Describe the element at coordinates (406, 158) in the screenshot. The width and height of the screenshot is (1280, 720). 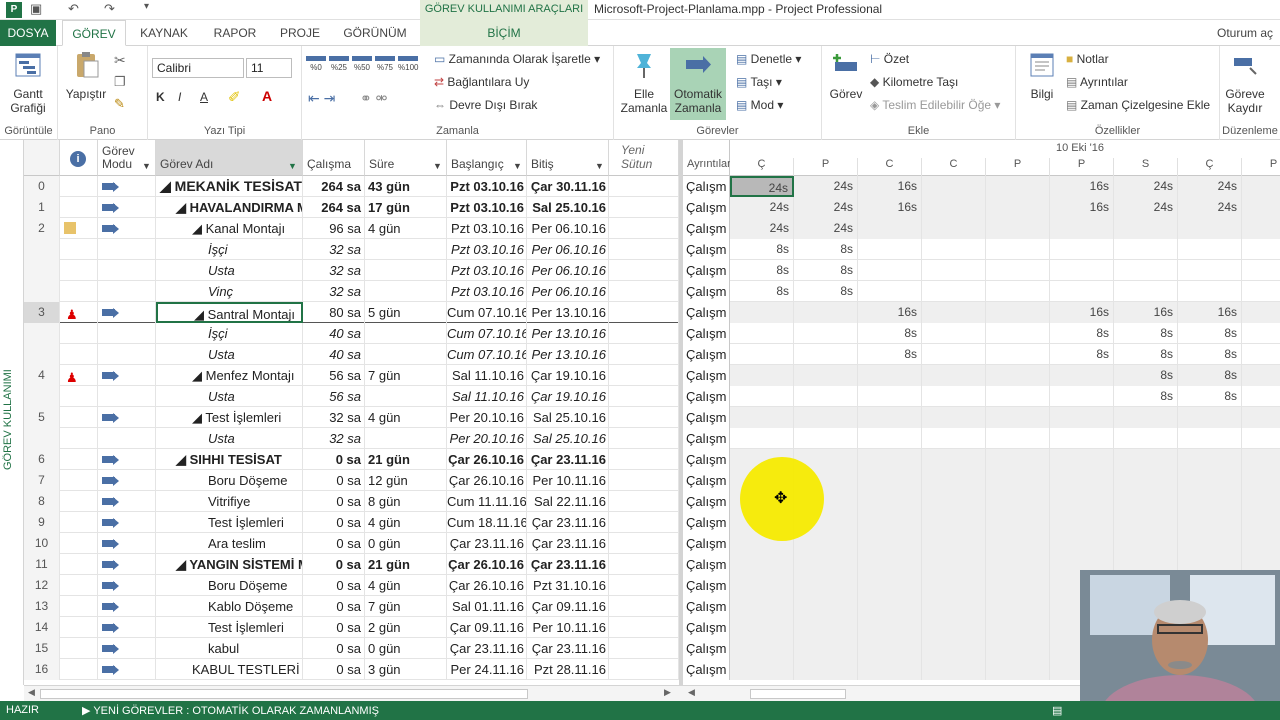
I see `duration-header: Süre ▼` at that location.